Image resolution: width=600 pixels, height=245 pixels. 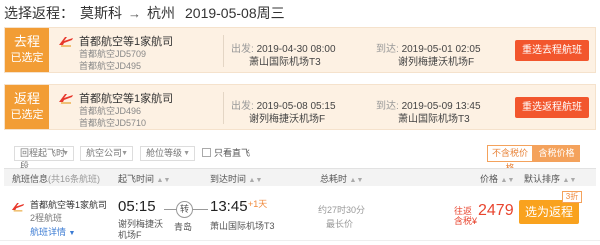 I want to click on col-price: 价格 ▲▼, so click(x=497, y=178).